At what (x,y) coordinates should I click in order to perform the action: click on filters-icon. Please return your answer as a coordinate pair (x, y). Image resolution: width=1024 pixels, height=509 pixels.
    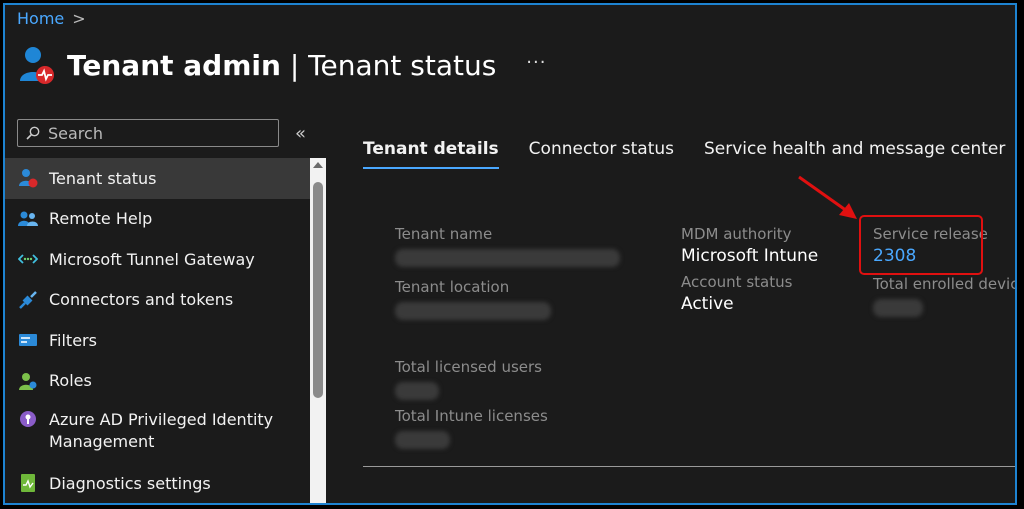
    Looking at the image, I should click on (28, 340).